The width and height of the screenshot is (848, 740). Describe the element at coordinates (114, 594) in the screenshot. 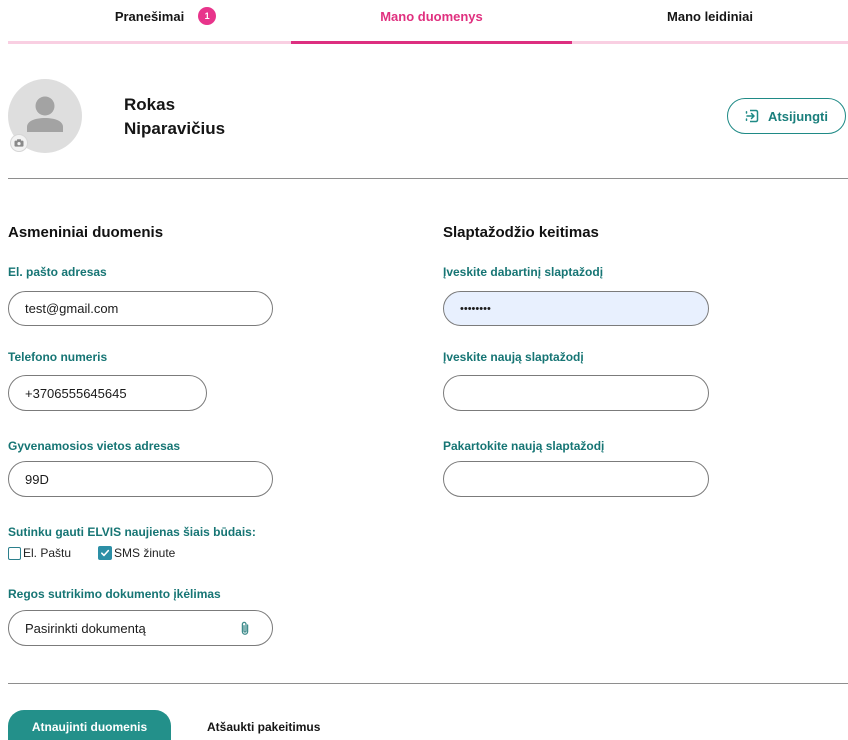

I see `document-upload-label: Regos sutrikimo dokumento įkėlimas` at that location.